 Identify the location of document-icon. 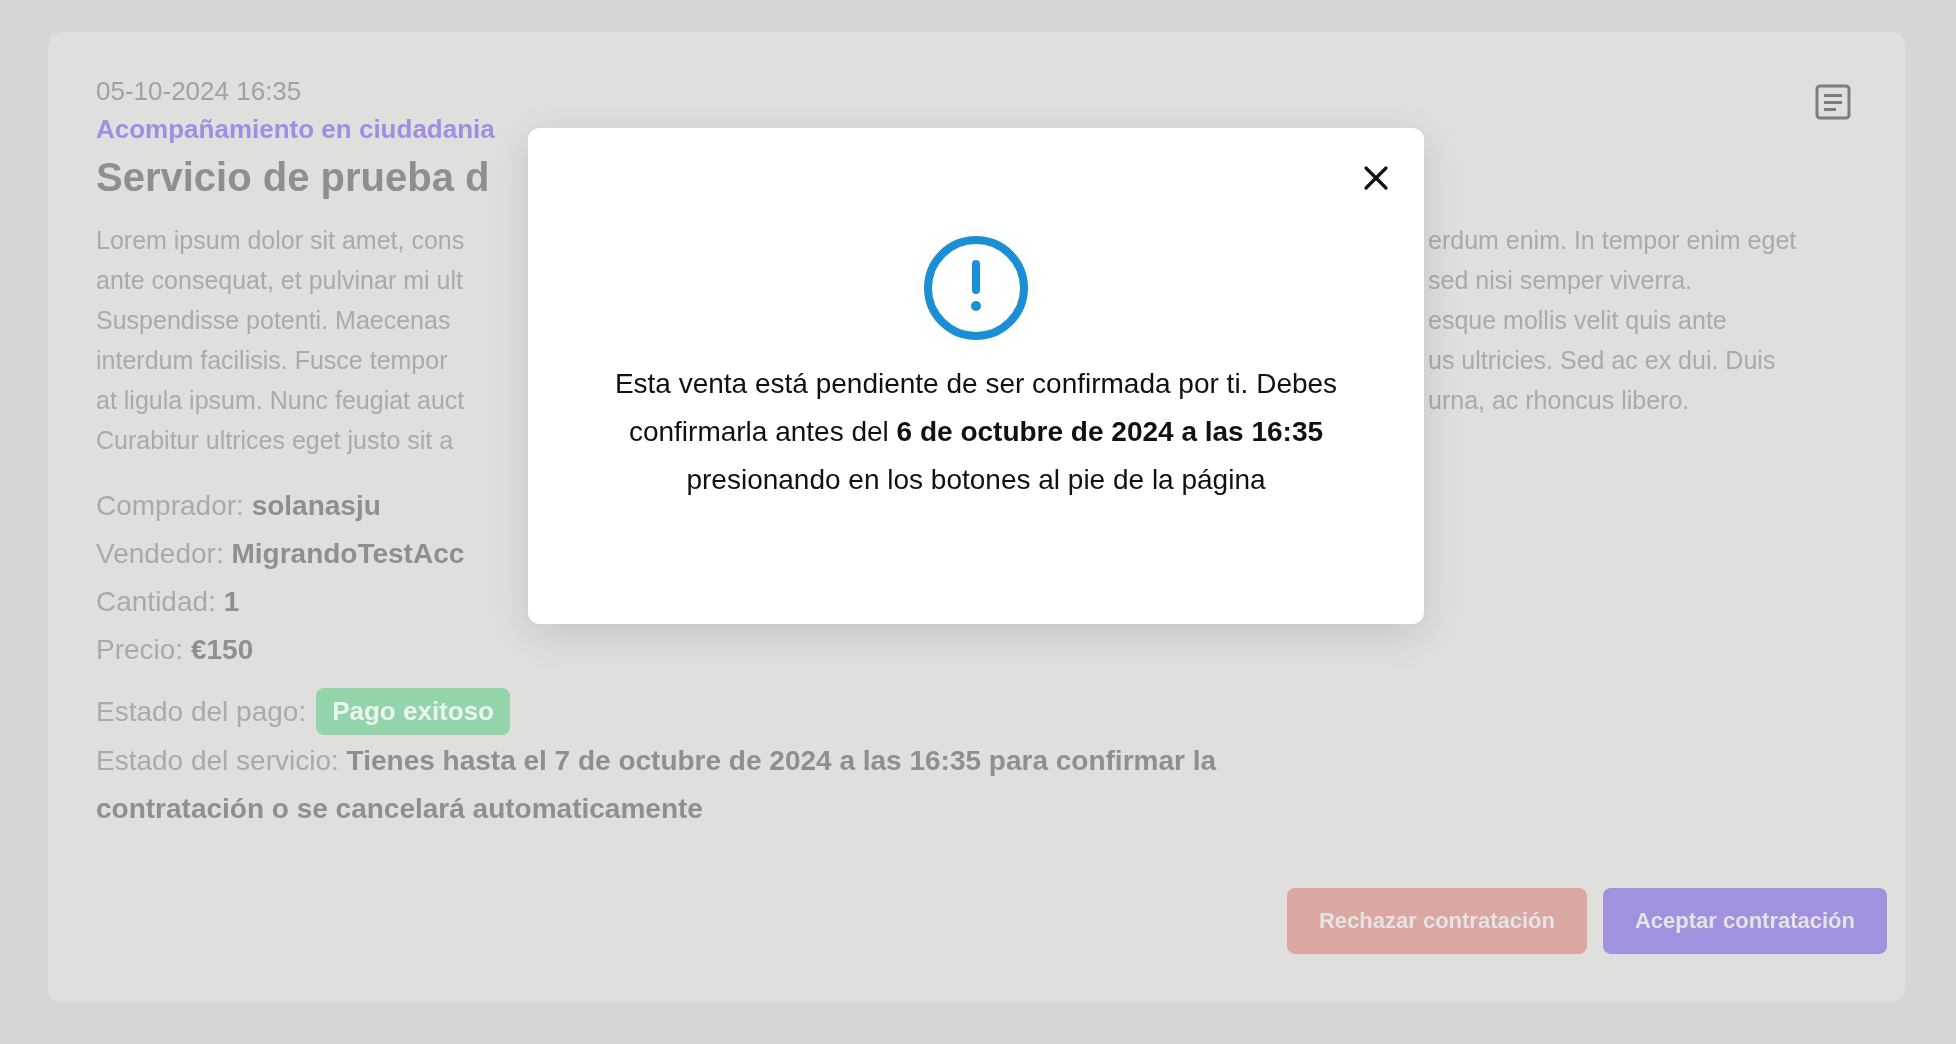
(1833, 102).